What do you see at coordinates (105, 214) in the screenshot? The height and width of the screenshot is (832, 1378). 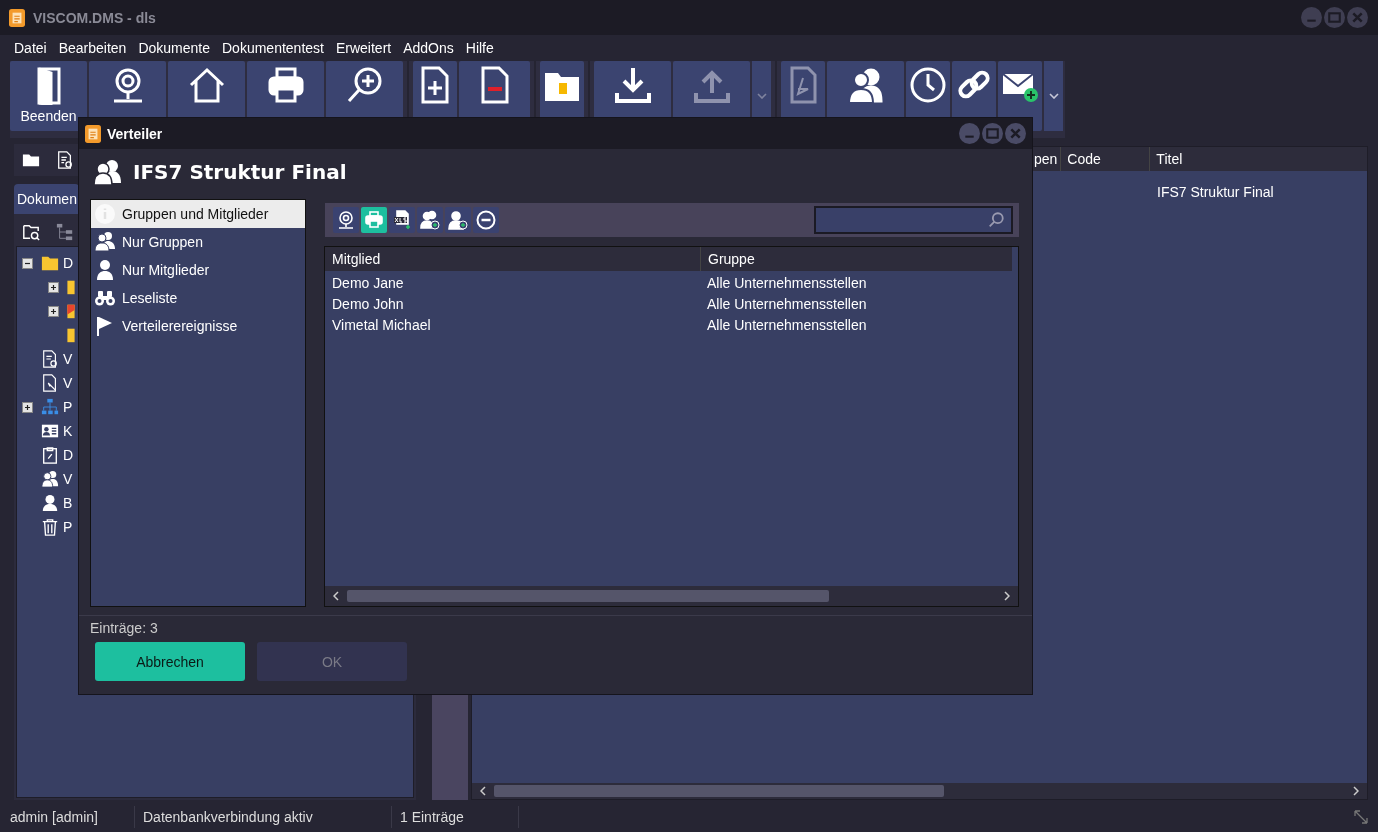 I see `info-icon` at bounding box center [105, 214].